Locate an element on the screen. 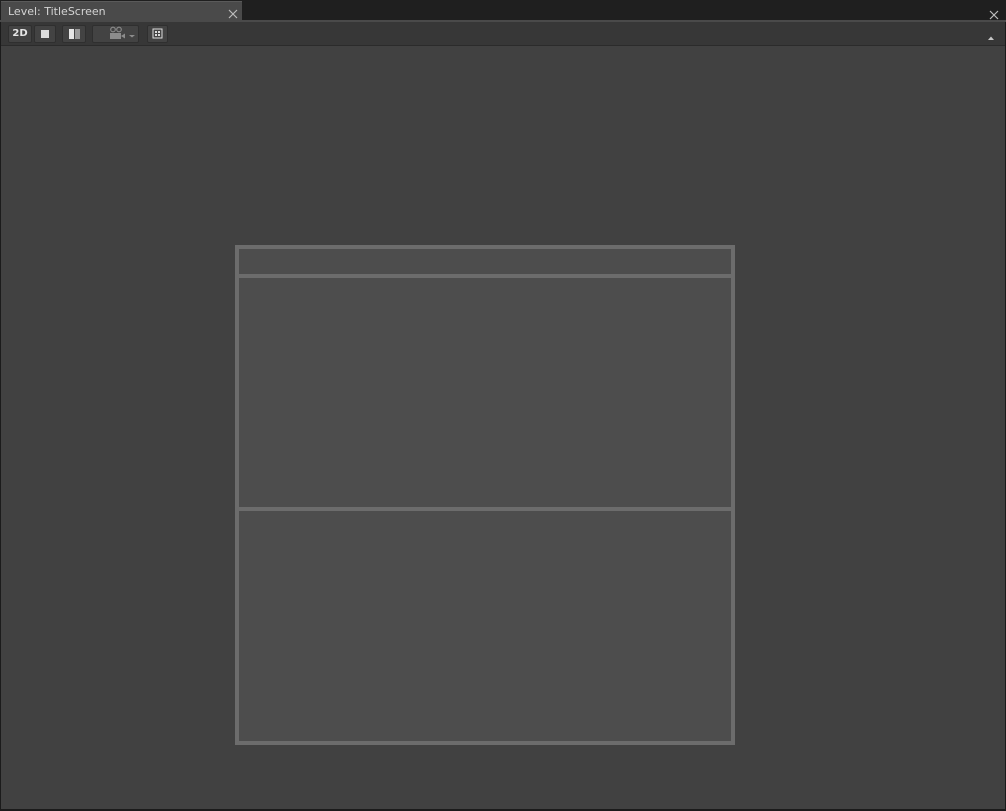 This screenshot has height=811, width=1006. window-close-icon is located at coordinates (994, 13).